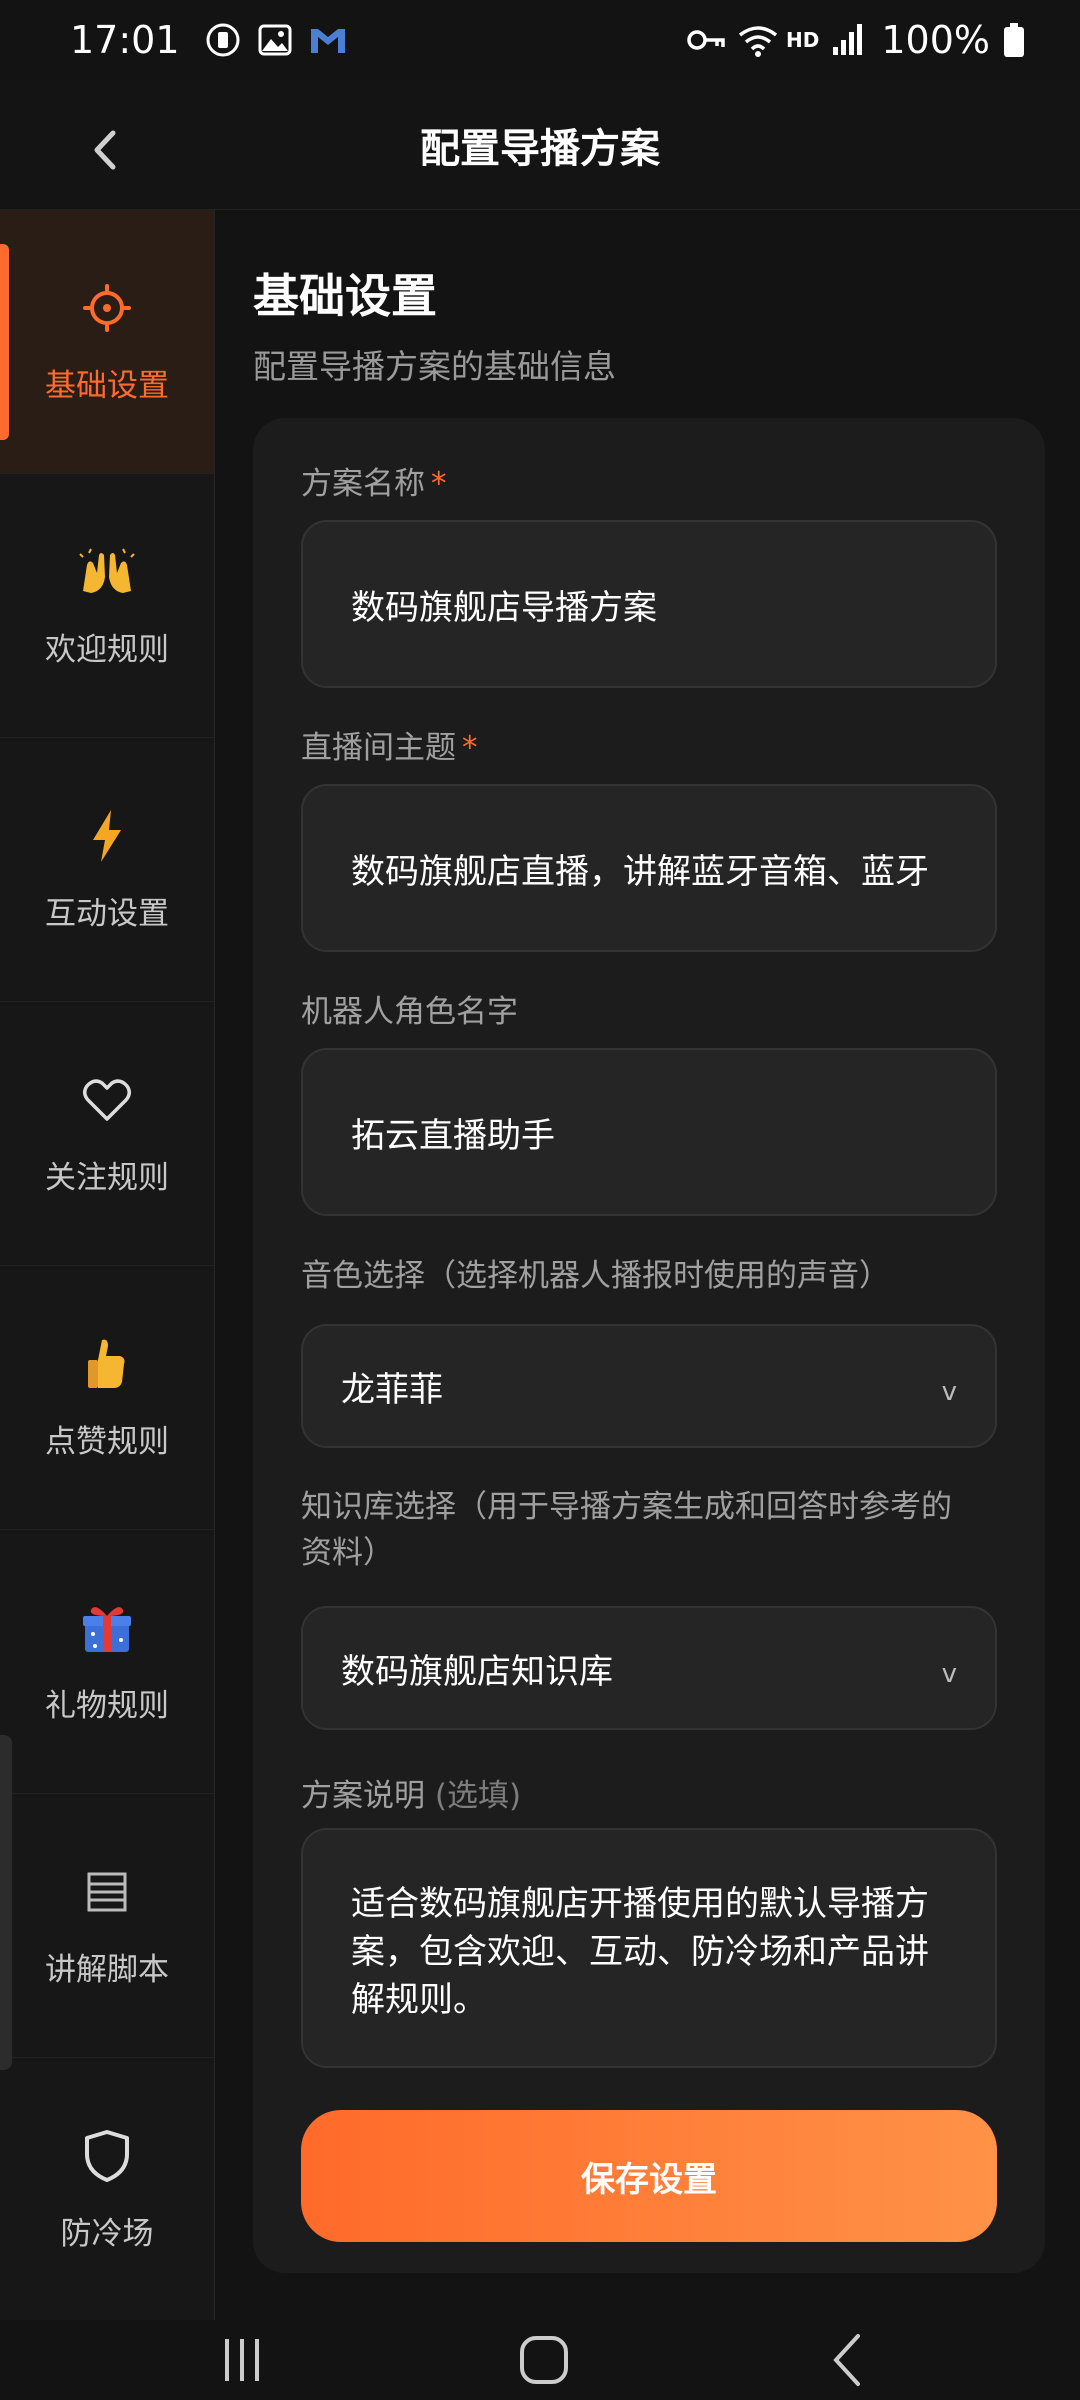 Image resolution: width=1080 pixels, height=2400 pixels. I want to click on system-nav-bar, so click(540, 2360).